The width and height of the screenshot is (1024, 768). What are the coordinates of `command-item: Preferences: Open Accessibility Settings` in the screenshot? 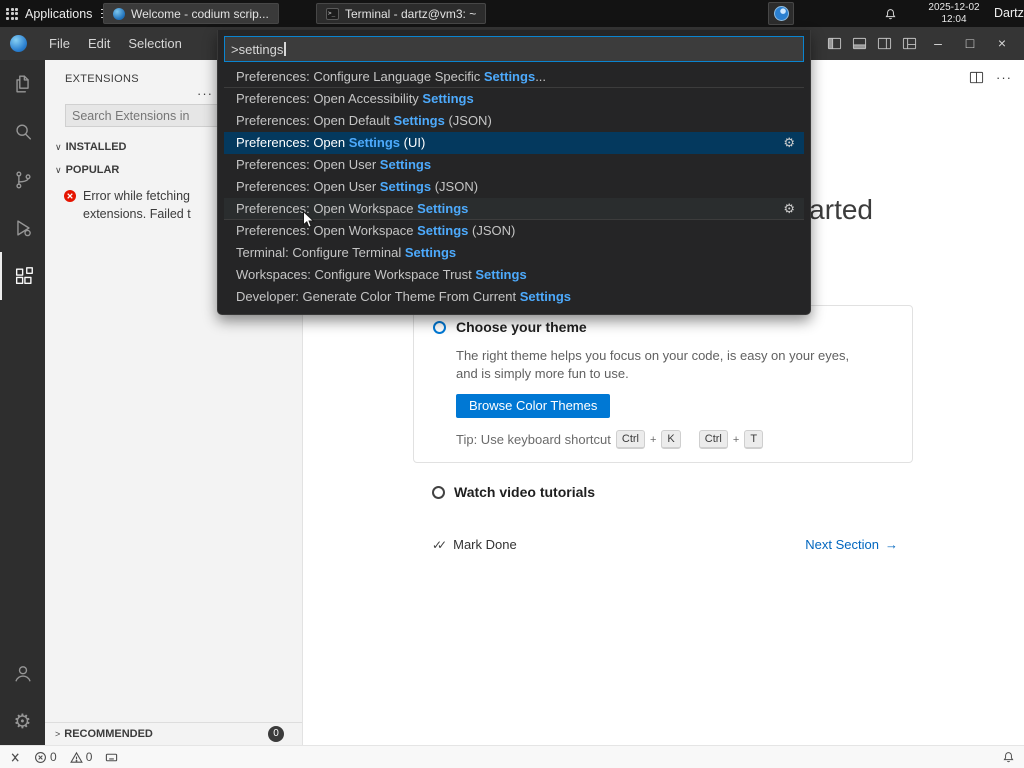 It's located at (514, 99).